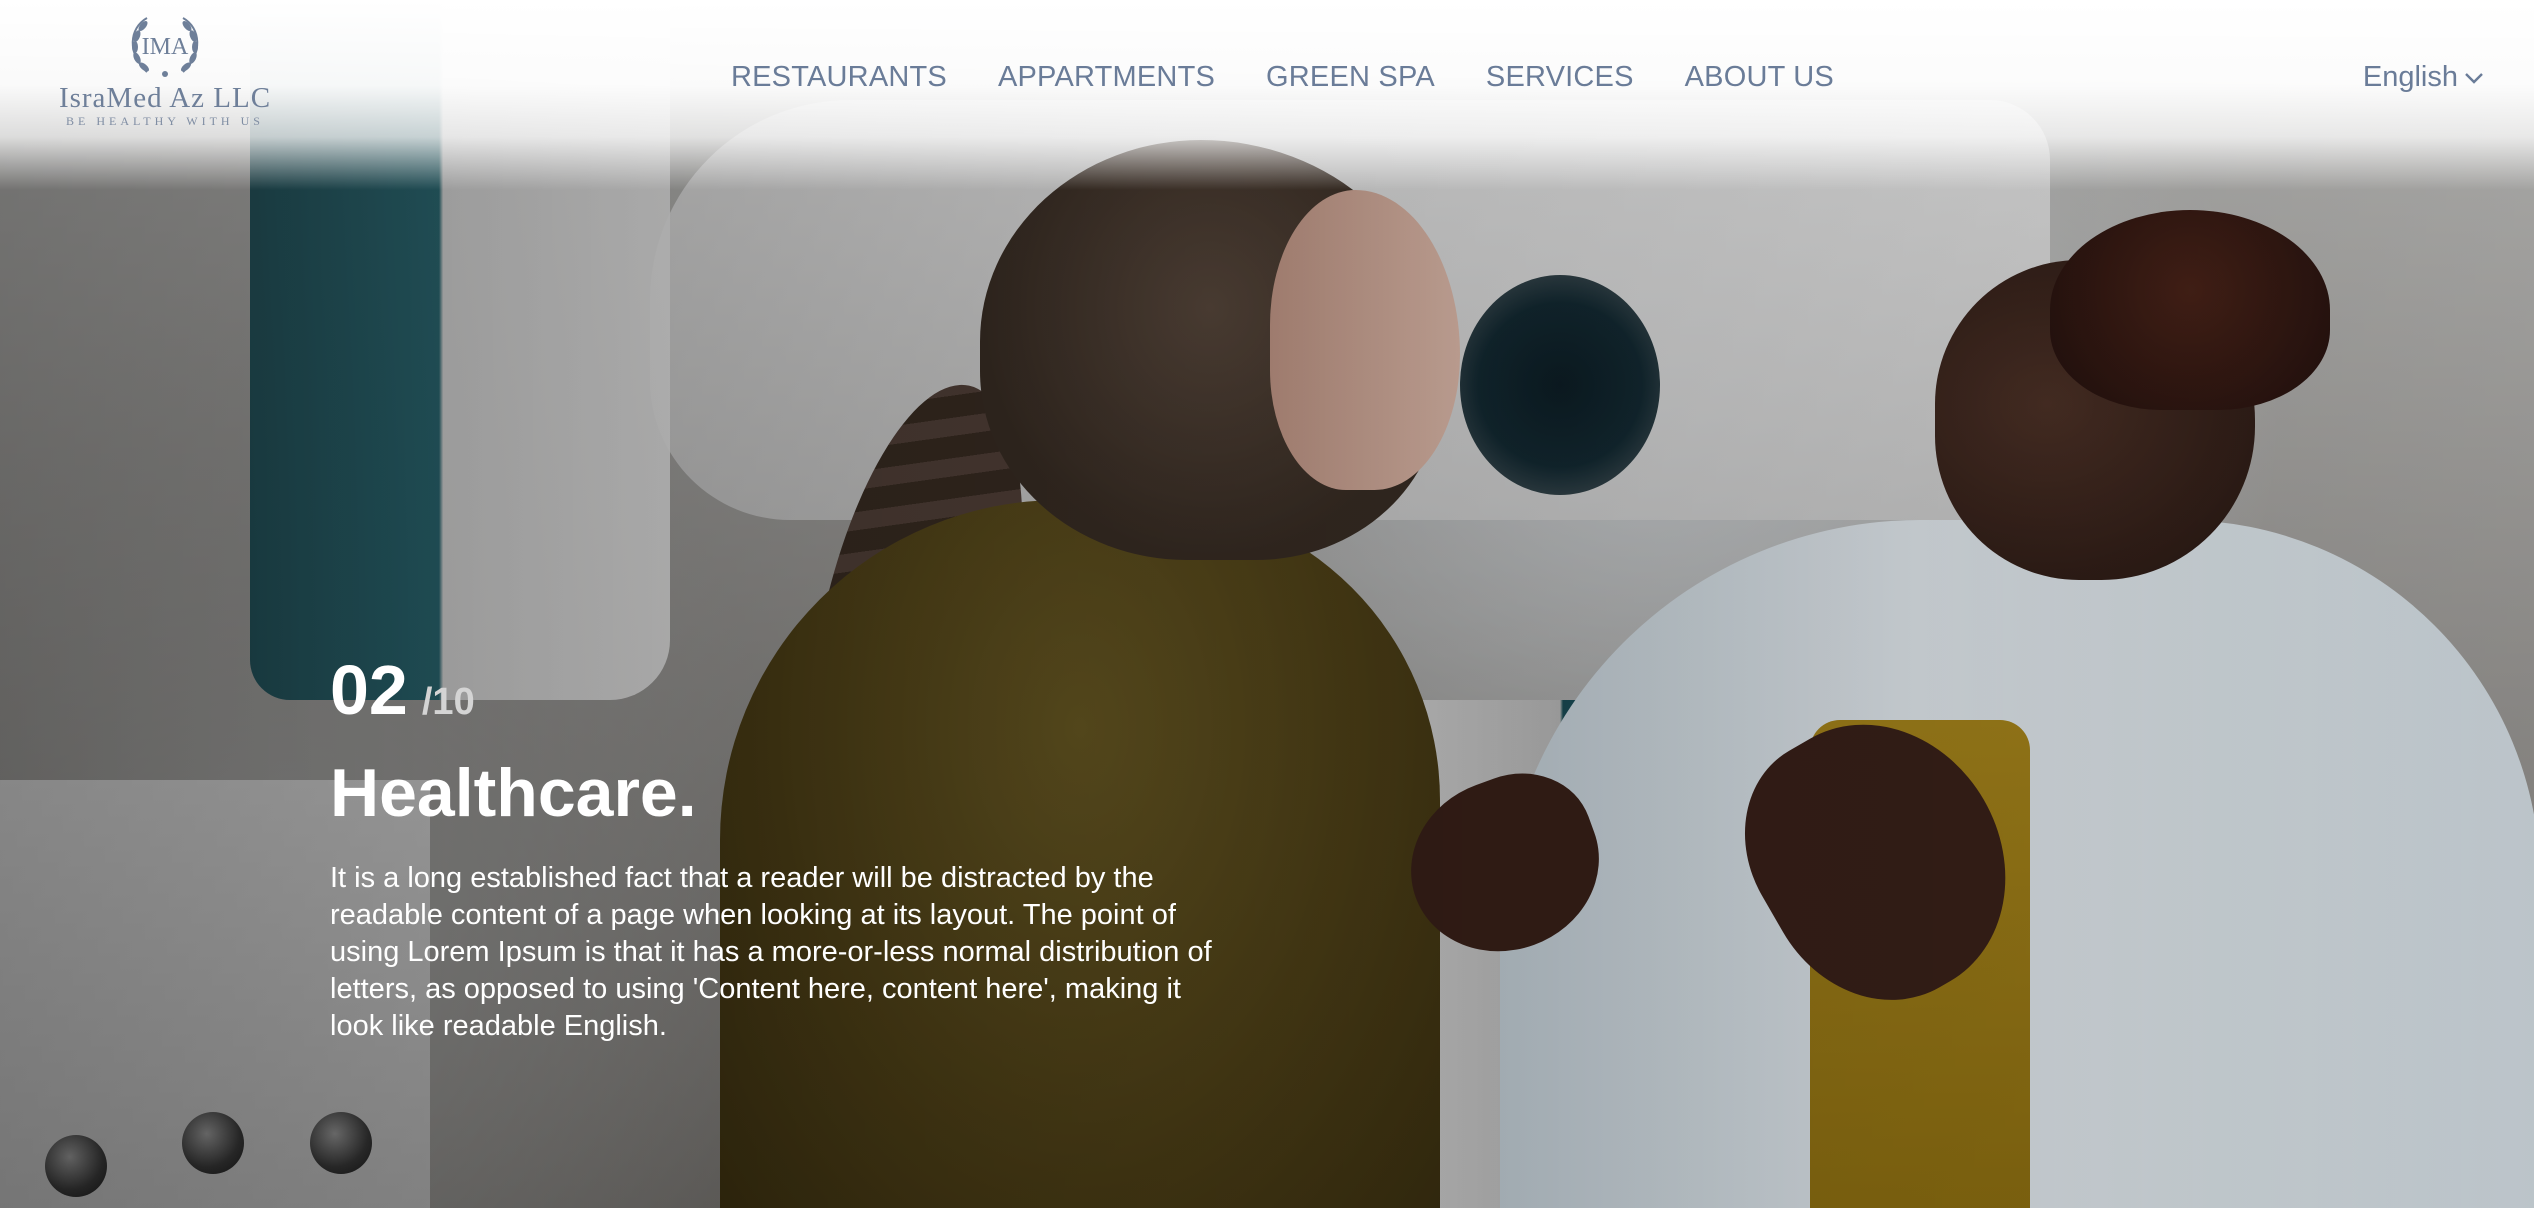  What do you see at coordinates (1560, 77) in the screenshot?
I see `nav-item-services: SERVICES` at bounding box center [1560, 77].